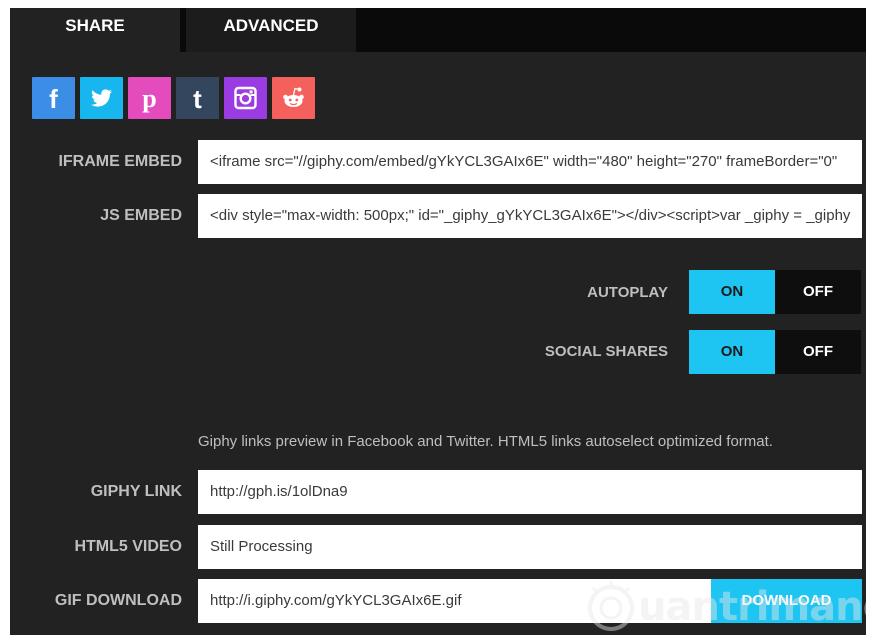  I want to click on svg-text: f, so click(53, 99).